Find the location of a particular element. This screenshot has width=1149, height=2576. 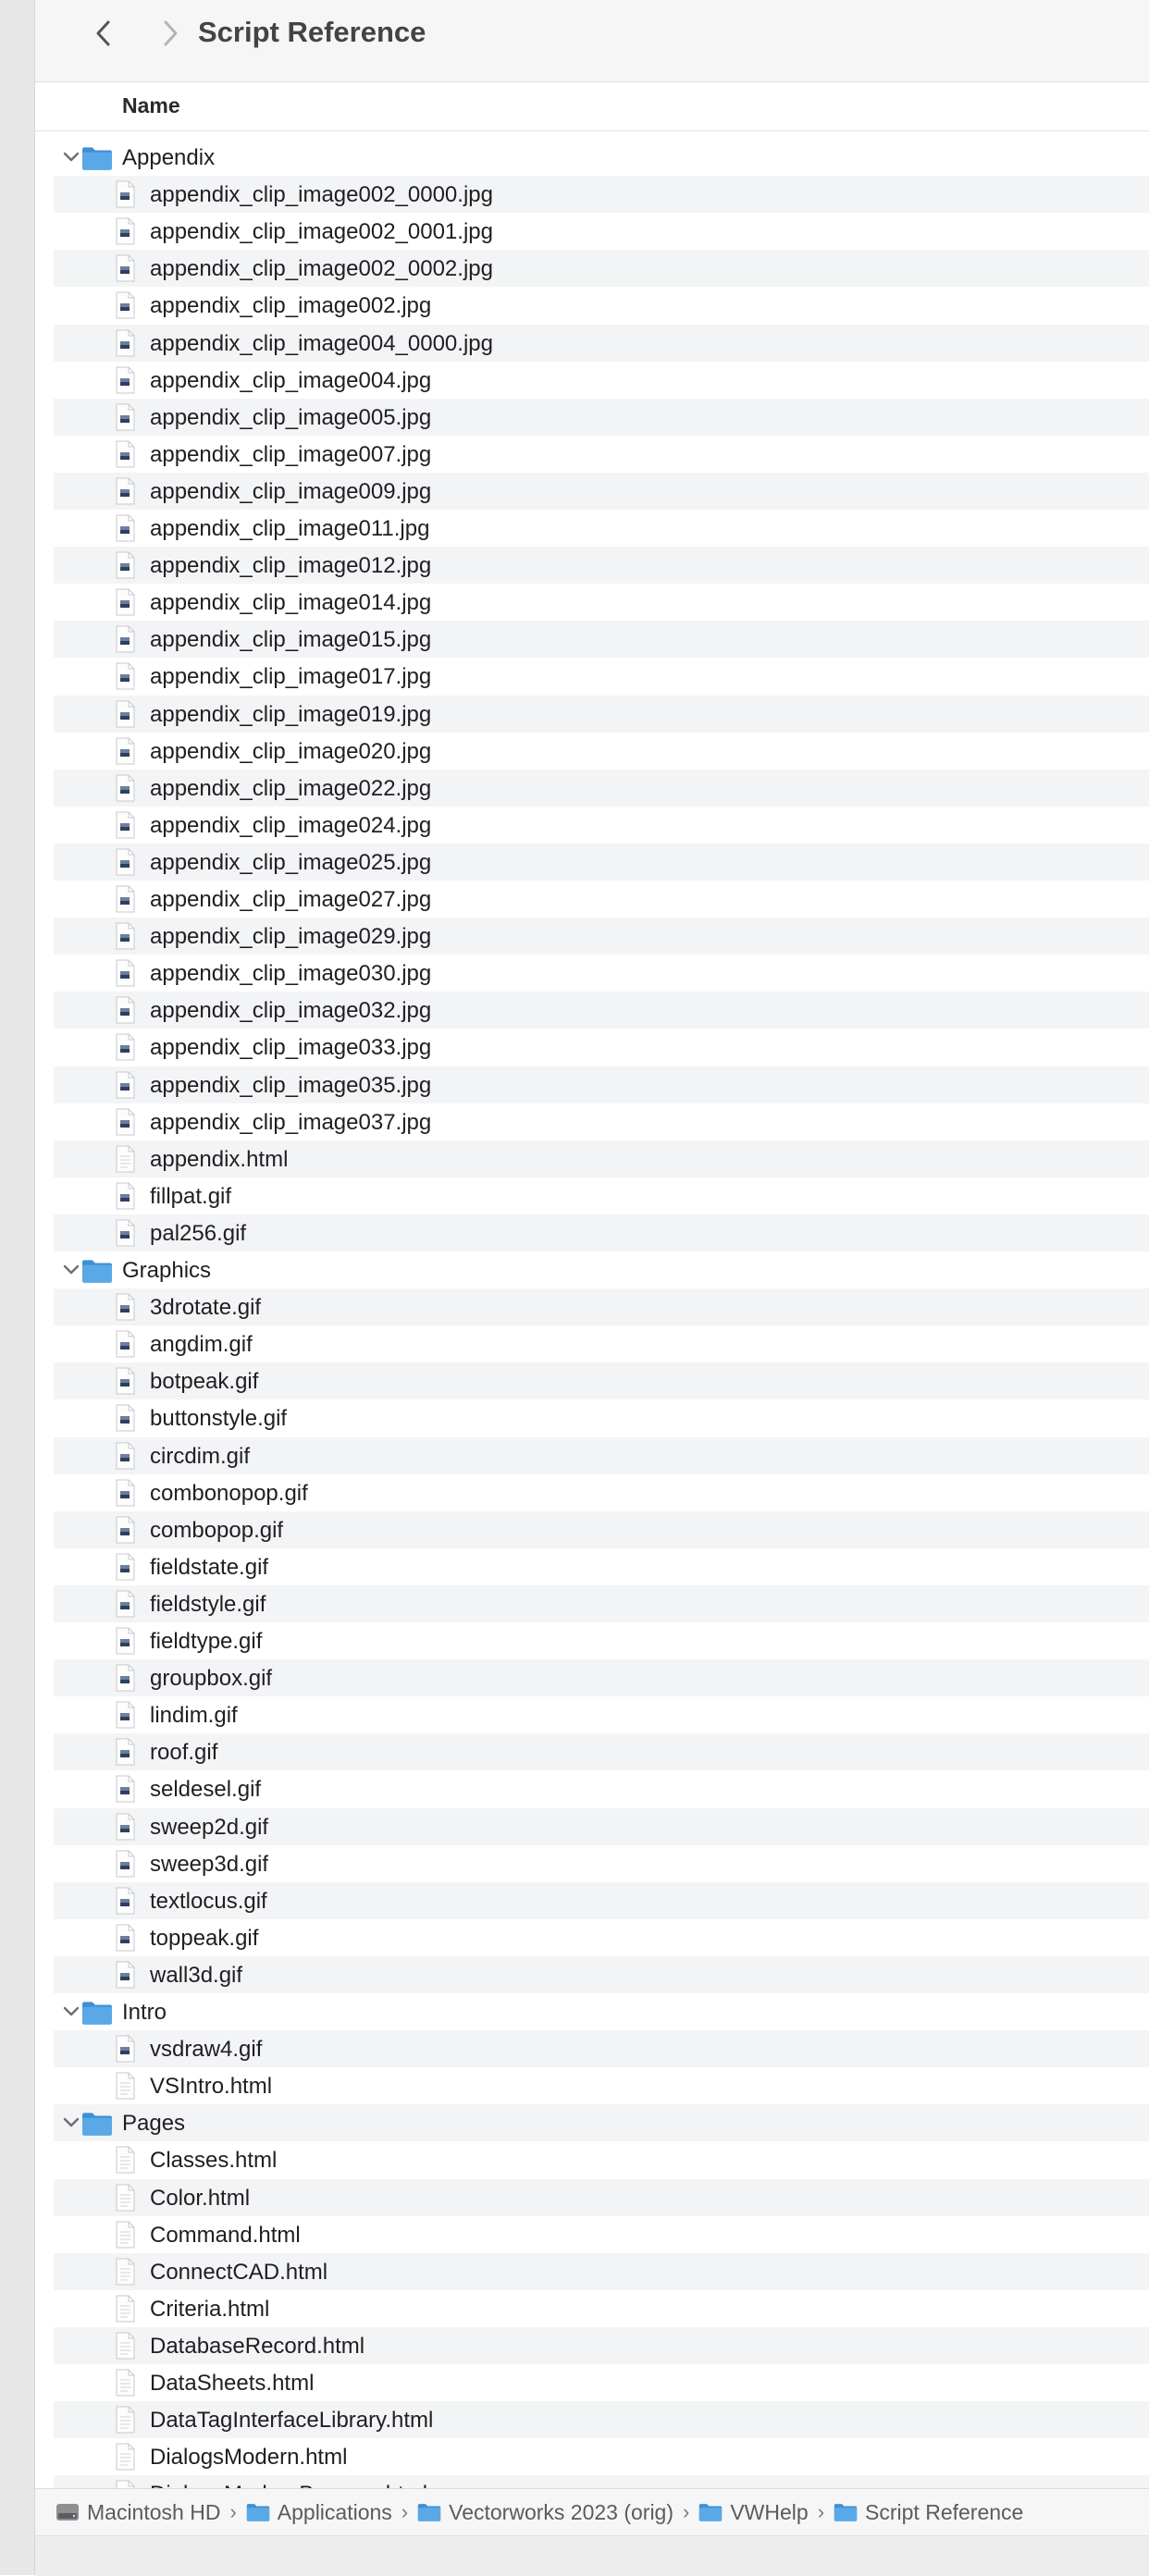

item-name: Graphics is located at coordinates (167, 1270).